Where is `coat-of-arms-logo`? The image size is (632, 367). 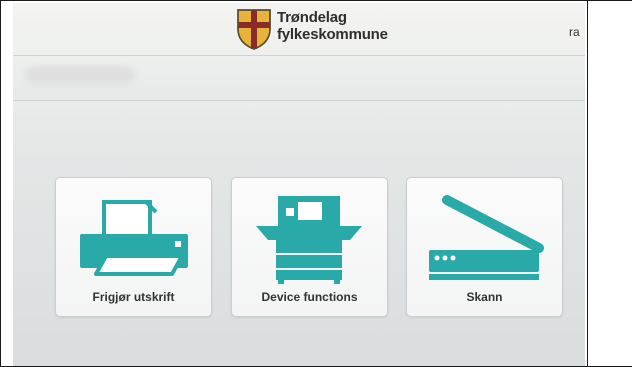 coat-of-arms-logo is located at coordinates (254, 29).